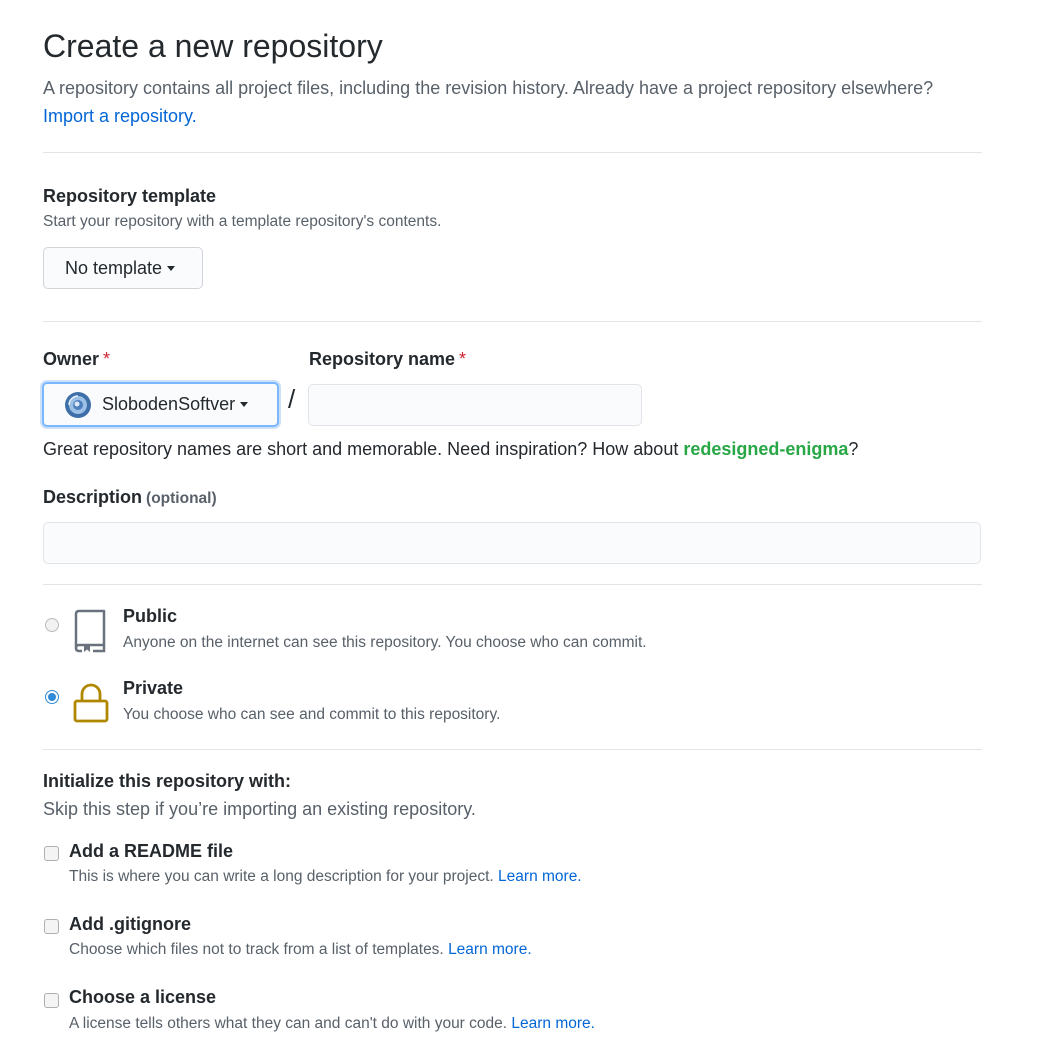  I want to click on suggestion-end: ?, so click(853, 449).